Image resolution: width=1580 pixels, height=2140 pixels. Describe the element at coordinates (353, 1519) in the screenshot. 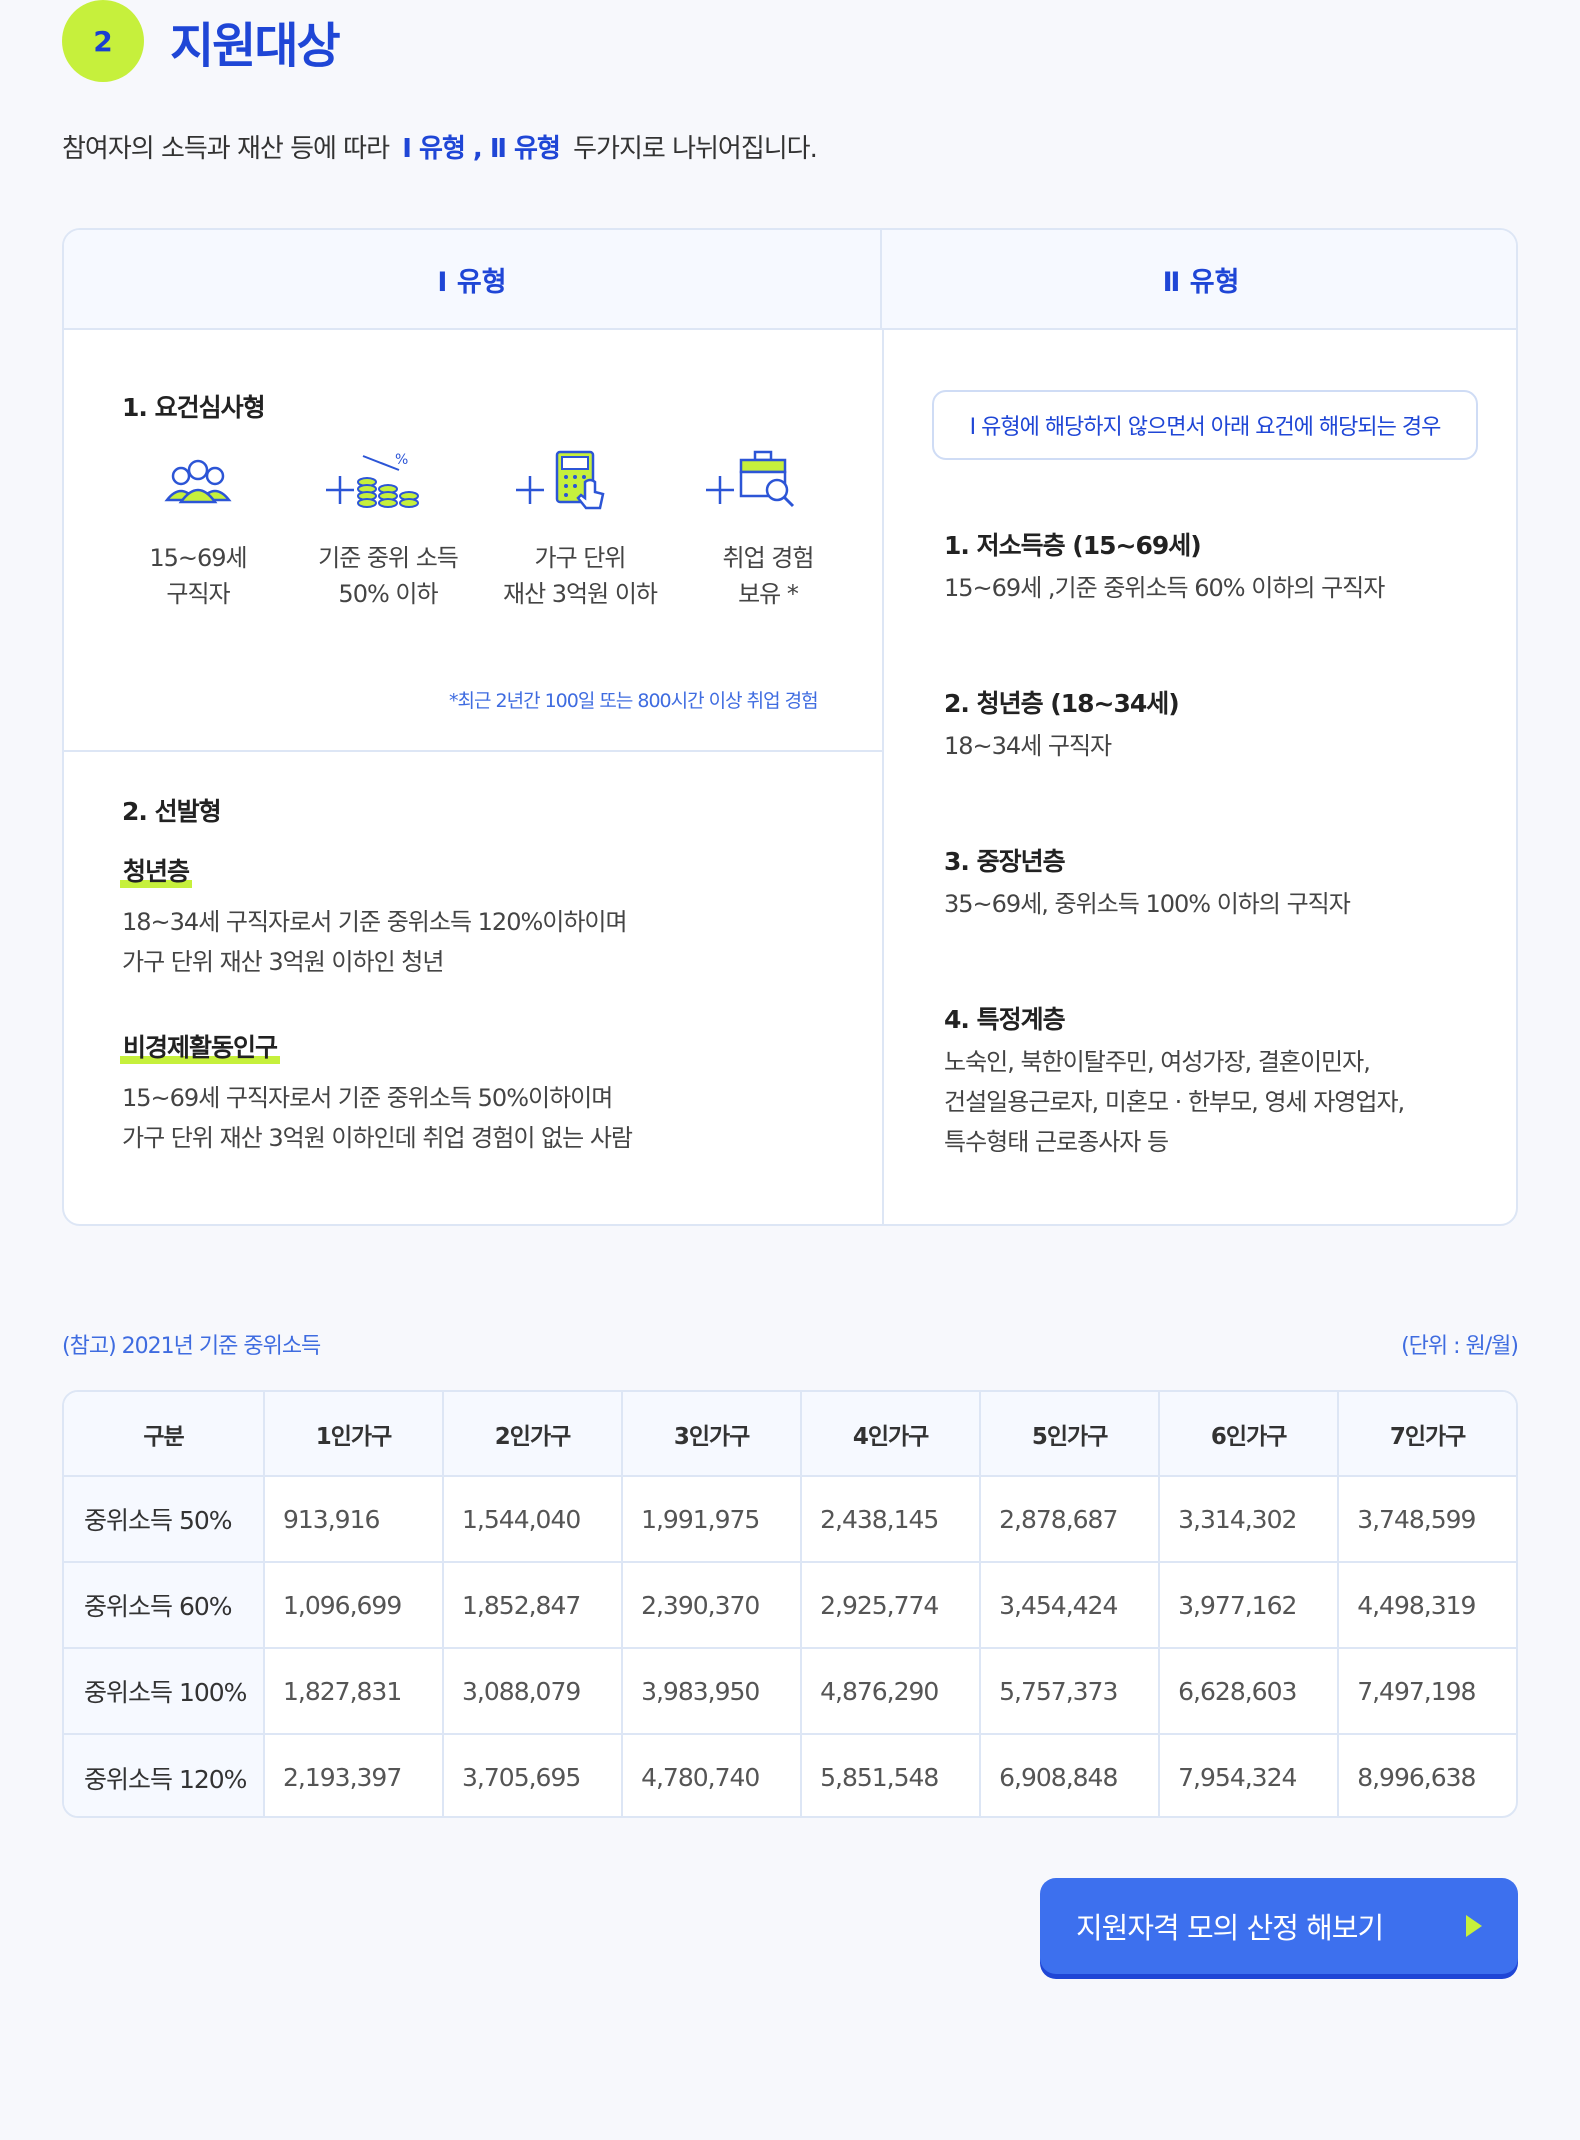

I see `table-cell: 913,916` at that location.